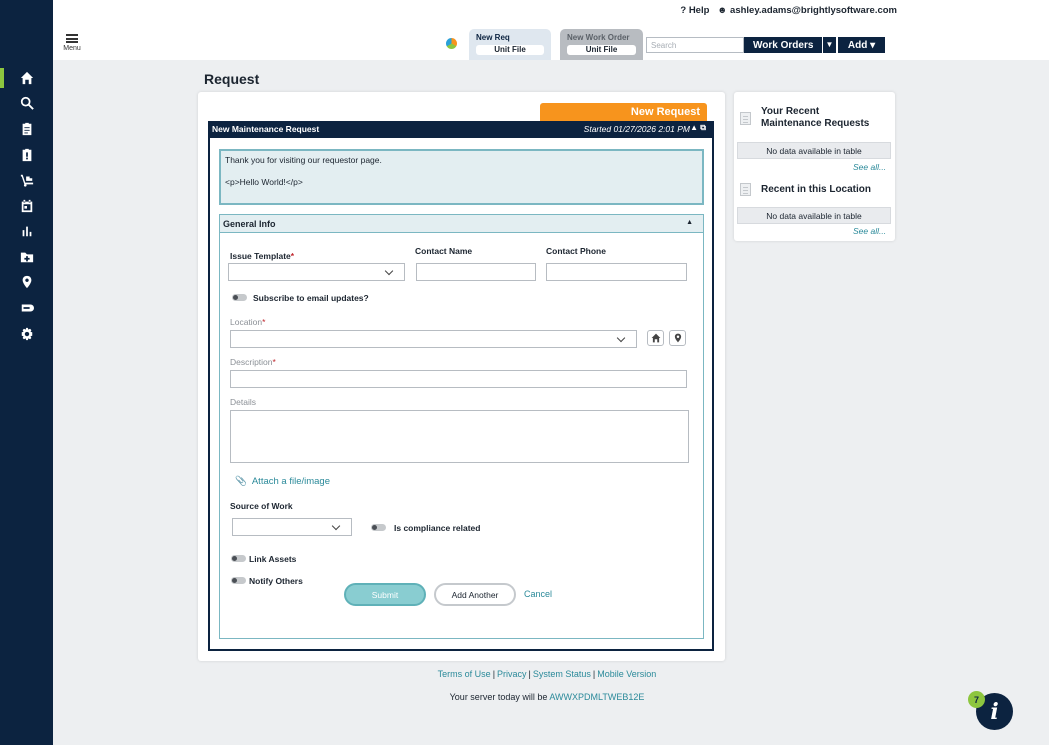 The image size is (1049, 745). I want to click on started-timestamp: Started 01/27/2026 2:01 PM, so click(636, 129).